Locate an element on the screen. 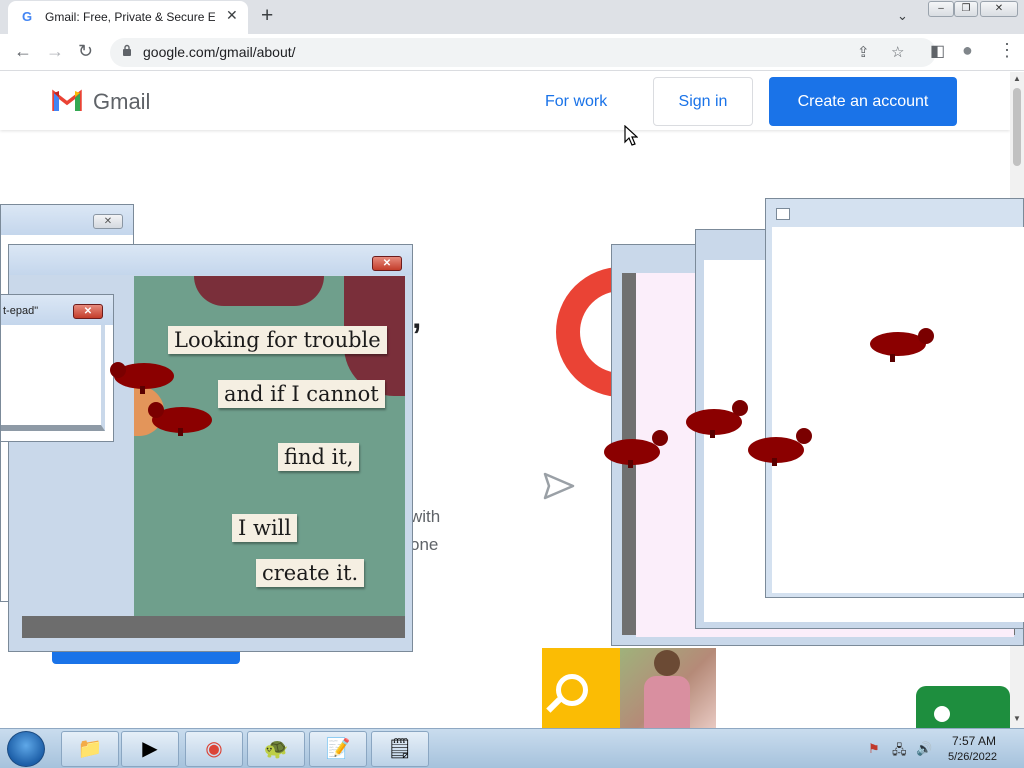 This screenshot has width=1024, height=768. google-favicon-icon: G is located at coordinates (27, 16).